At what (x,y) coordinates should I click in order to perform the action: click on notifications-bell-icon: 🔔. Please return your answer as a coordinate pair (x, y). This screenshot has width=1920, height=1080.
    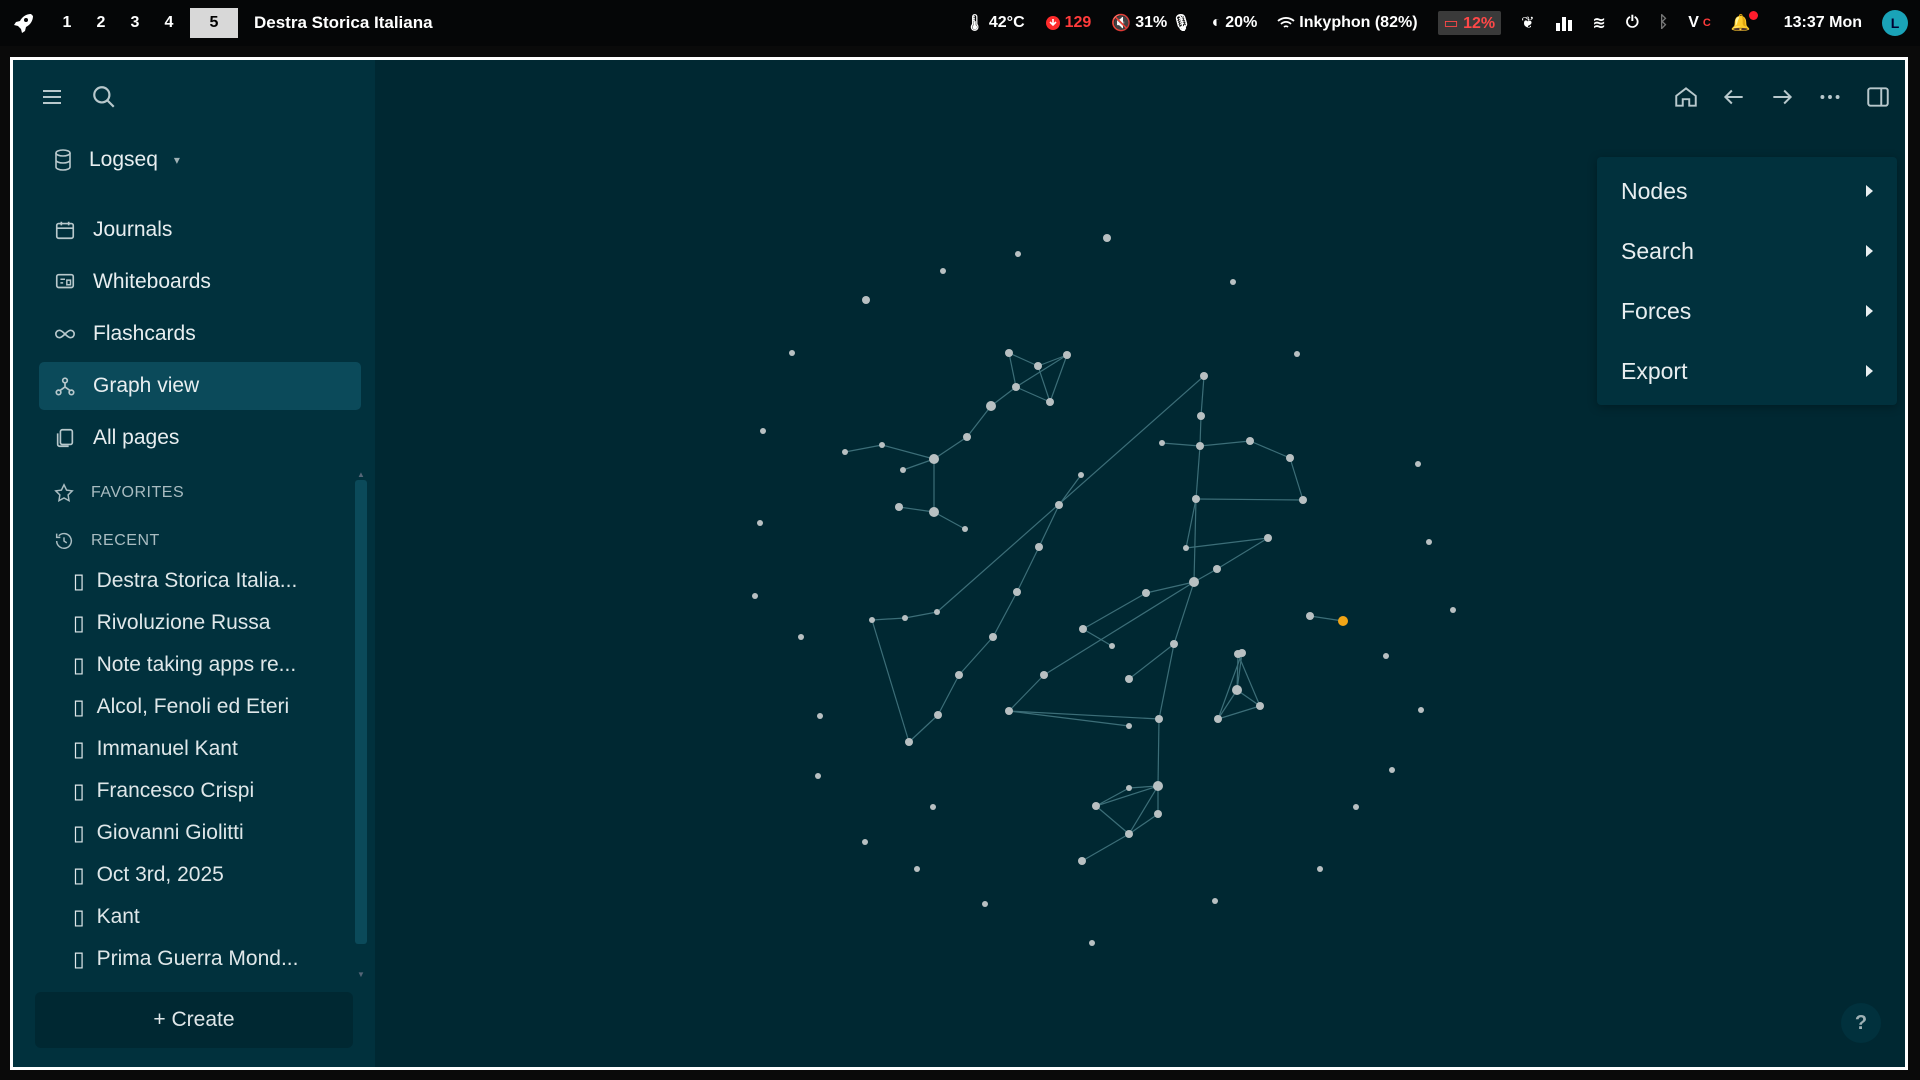
    Looking at the image, I should click on (1747, 21).